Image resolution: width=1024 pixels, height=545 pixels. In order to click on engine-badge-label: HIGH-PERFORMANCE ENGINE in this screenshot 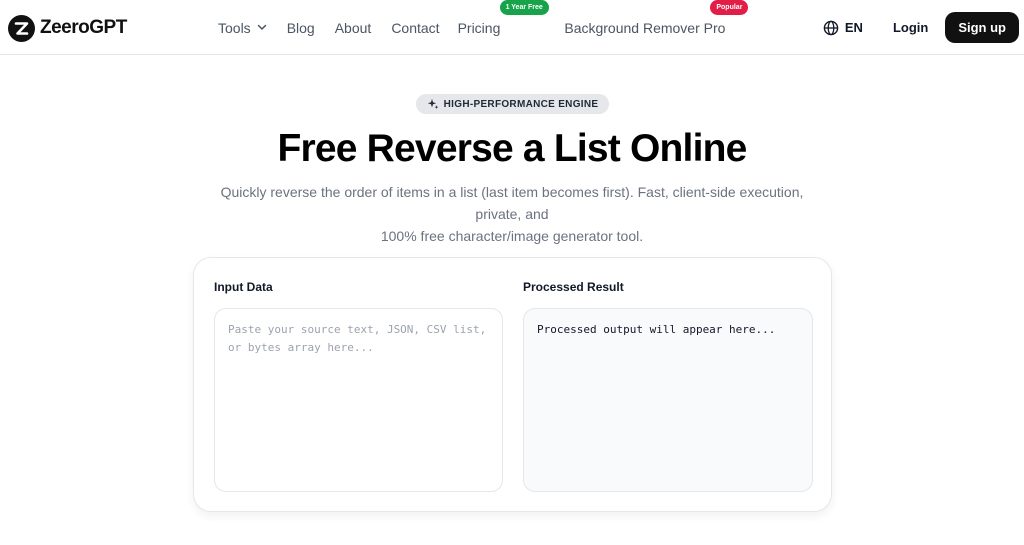, I will do `click(521, 104)`.